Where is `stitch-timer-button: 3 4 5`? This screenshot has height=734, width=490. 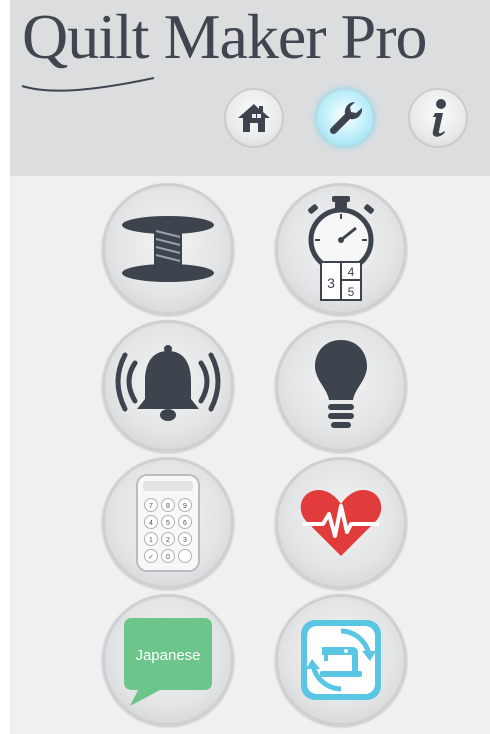
stitch-timer-button: 3 4 5 is located at coordinates (341, 249).